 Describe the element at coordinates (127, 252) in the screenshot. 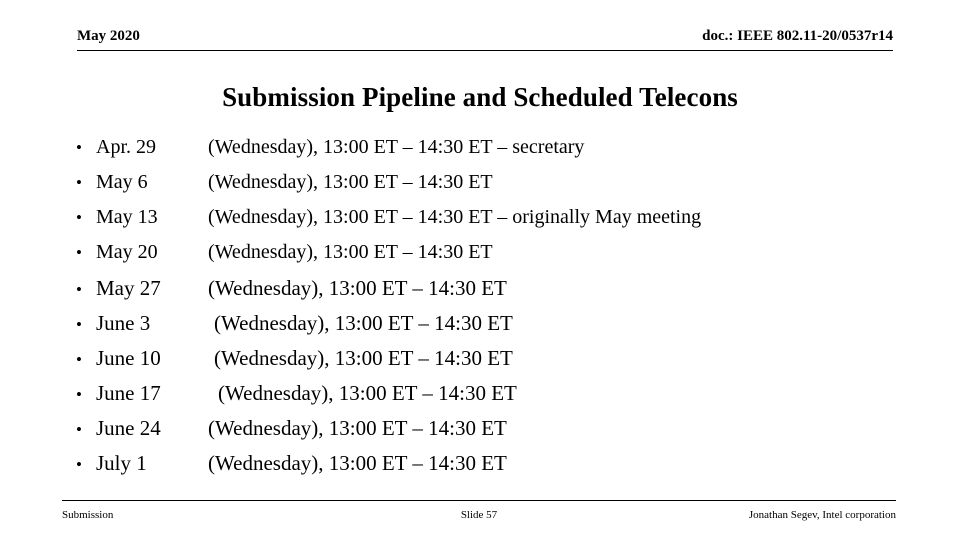

I see `list-item-date: May 20` at that location.